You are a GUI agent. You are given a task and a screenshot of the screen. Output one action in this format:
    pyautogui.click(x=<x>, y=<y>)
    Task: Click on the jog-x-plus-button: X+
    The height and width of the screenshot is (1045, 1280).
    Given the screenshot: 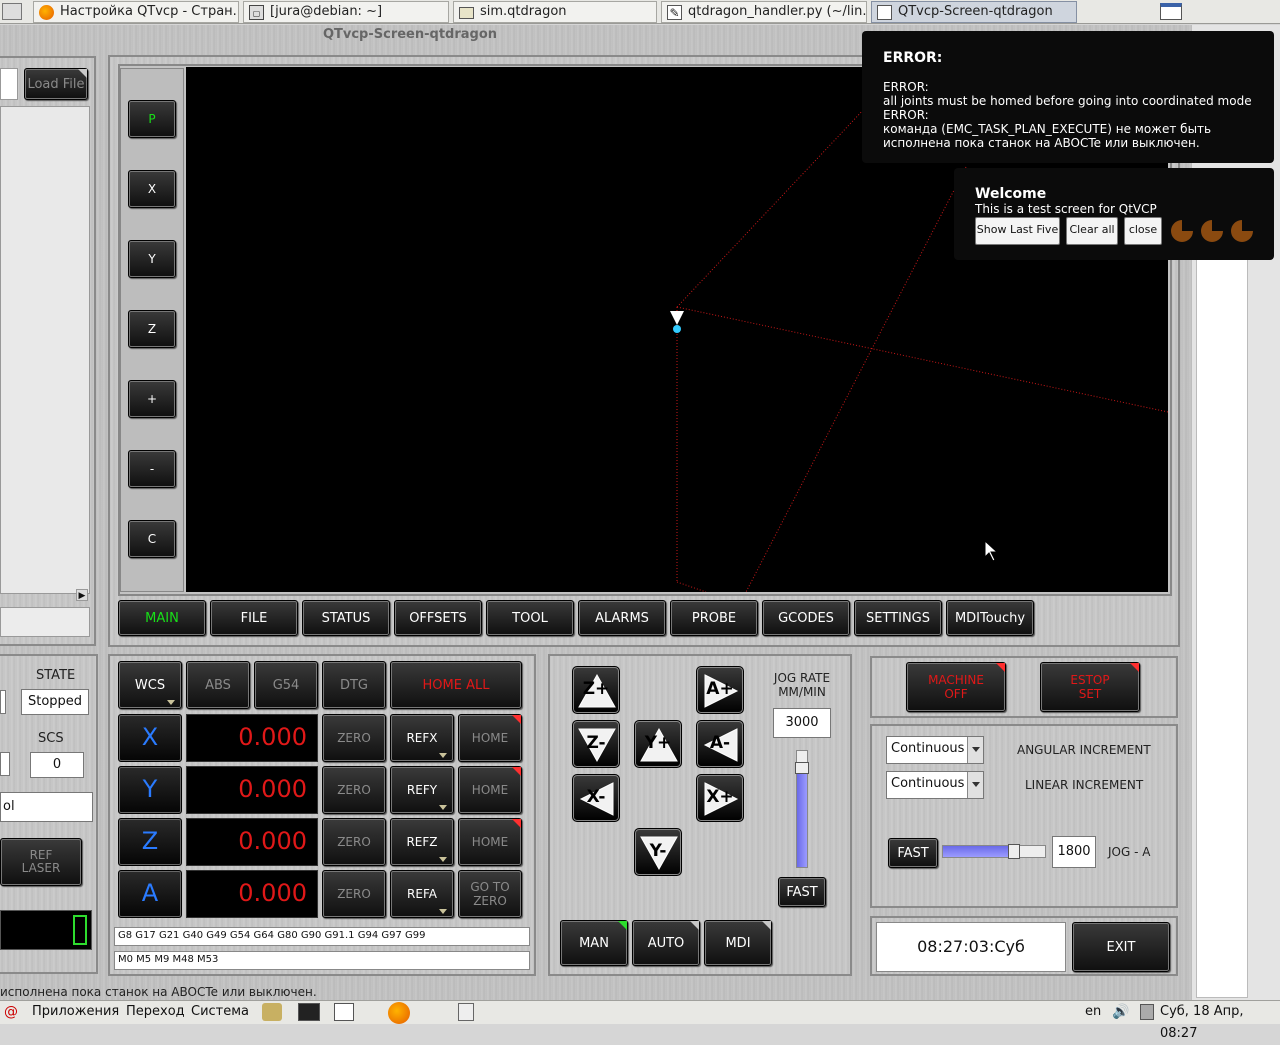 What is the action you would take?
    pyautogui.click(x=720, y=798)
    